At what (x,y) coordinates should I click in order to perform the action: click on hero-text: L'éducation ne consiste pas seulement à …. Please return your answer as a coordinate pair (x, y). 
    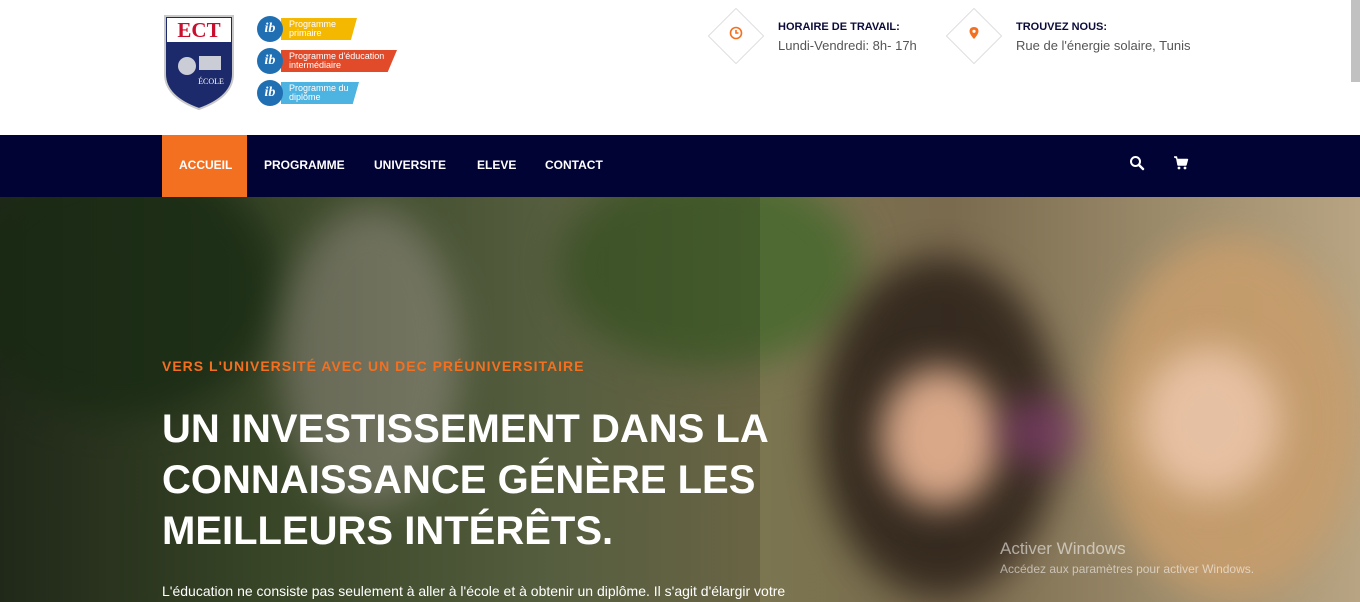
    Looking at the image, I should click on (474, 591).